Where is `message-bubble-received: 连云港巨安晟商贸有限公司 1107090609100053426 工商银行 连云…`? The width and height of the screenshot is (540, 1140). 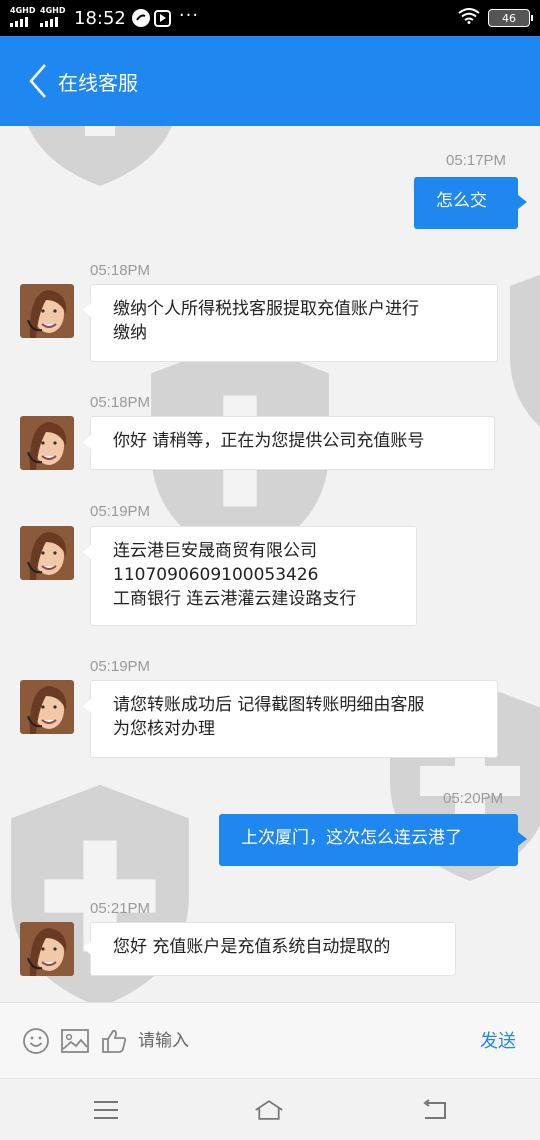
message-bubble-received: 连云港巨安晟商贸有限公司 1107090609100053426 工商银行 连云… is located at coordinates (250, 576).